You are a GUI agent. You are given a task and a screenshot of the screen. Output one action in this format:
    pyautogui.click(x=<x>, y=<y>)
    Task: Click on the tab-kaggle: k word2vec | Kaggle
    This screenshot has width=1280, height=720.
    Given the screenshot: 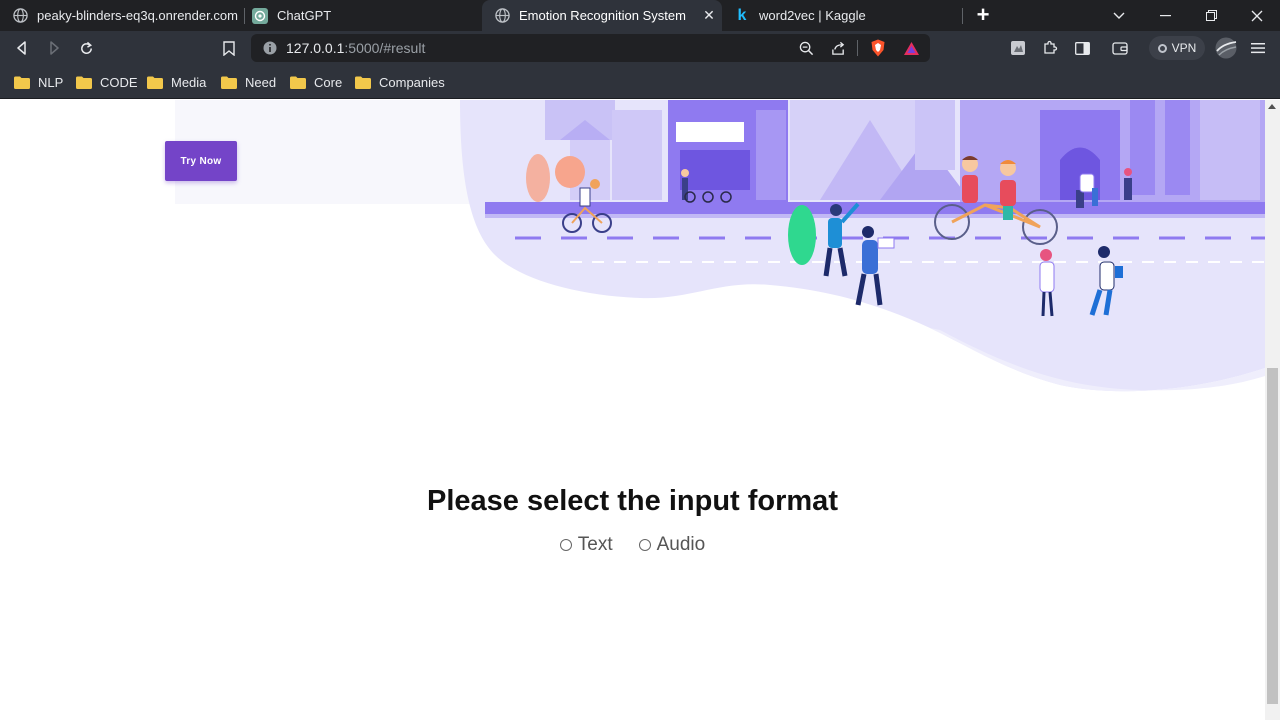 What is the action you would take?
    pyautogui.click(x=842, y=15)
    